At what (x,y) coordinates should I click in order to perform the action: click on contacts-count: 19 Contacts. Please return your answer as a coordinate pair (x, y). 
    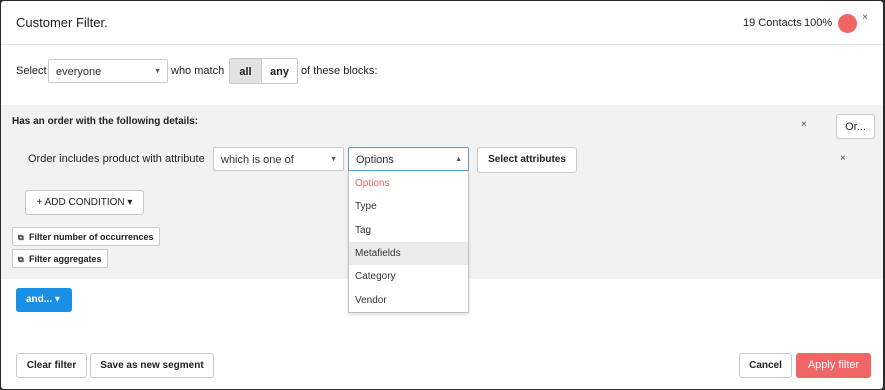
    Looking at the image, I should click on (772, 23).